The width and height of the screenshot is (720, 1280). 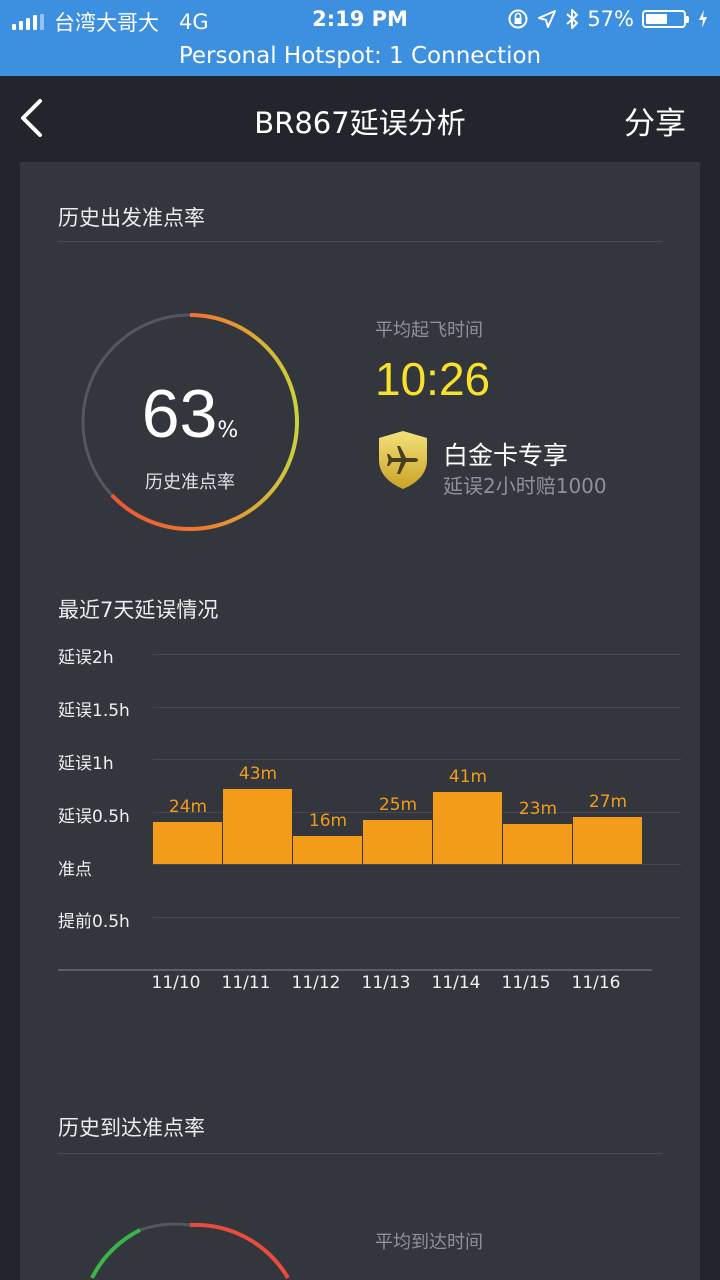 What do you see at coordinates (188, 807) in the screenshot?
I see `bar-value-label: 24m` at bounding box center [188, 807].